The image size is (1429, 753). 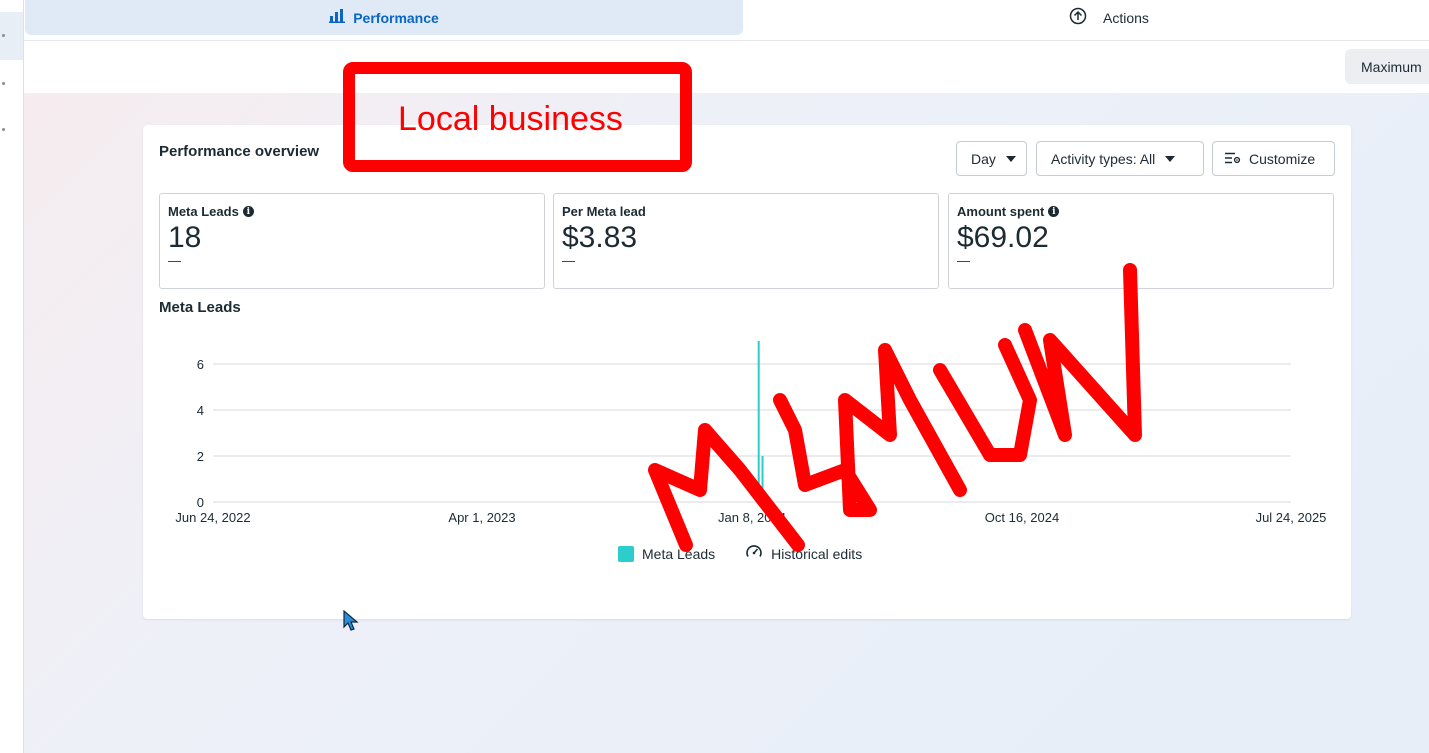 What do you see at coordinates (203, 211) in the screenshot?
I see `metric-label: Meta Leads` at bounding box center [203, 211].